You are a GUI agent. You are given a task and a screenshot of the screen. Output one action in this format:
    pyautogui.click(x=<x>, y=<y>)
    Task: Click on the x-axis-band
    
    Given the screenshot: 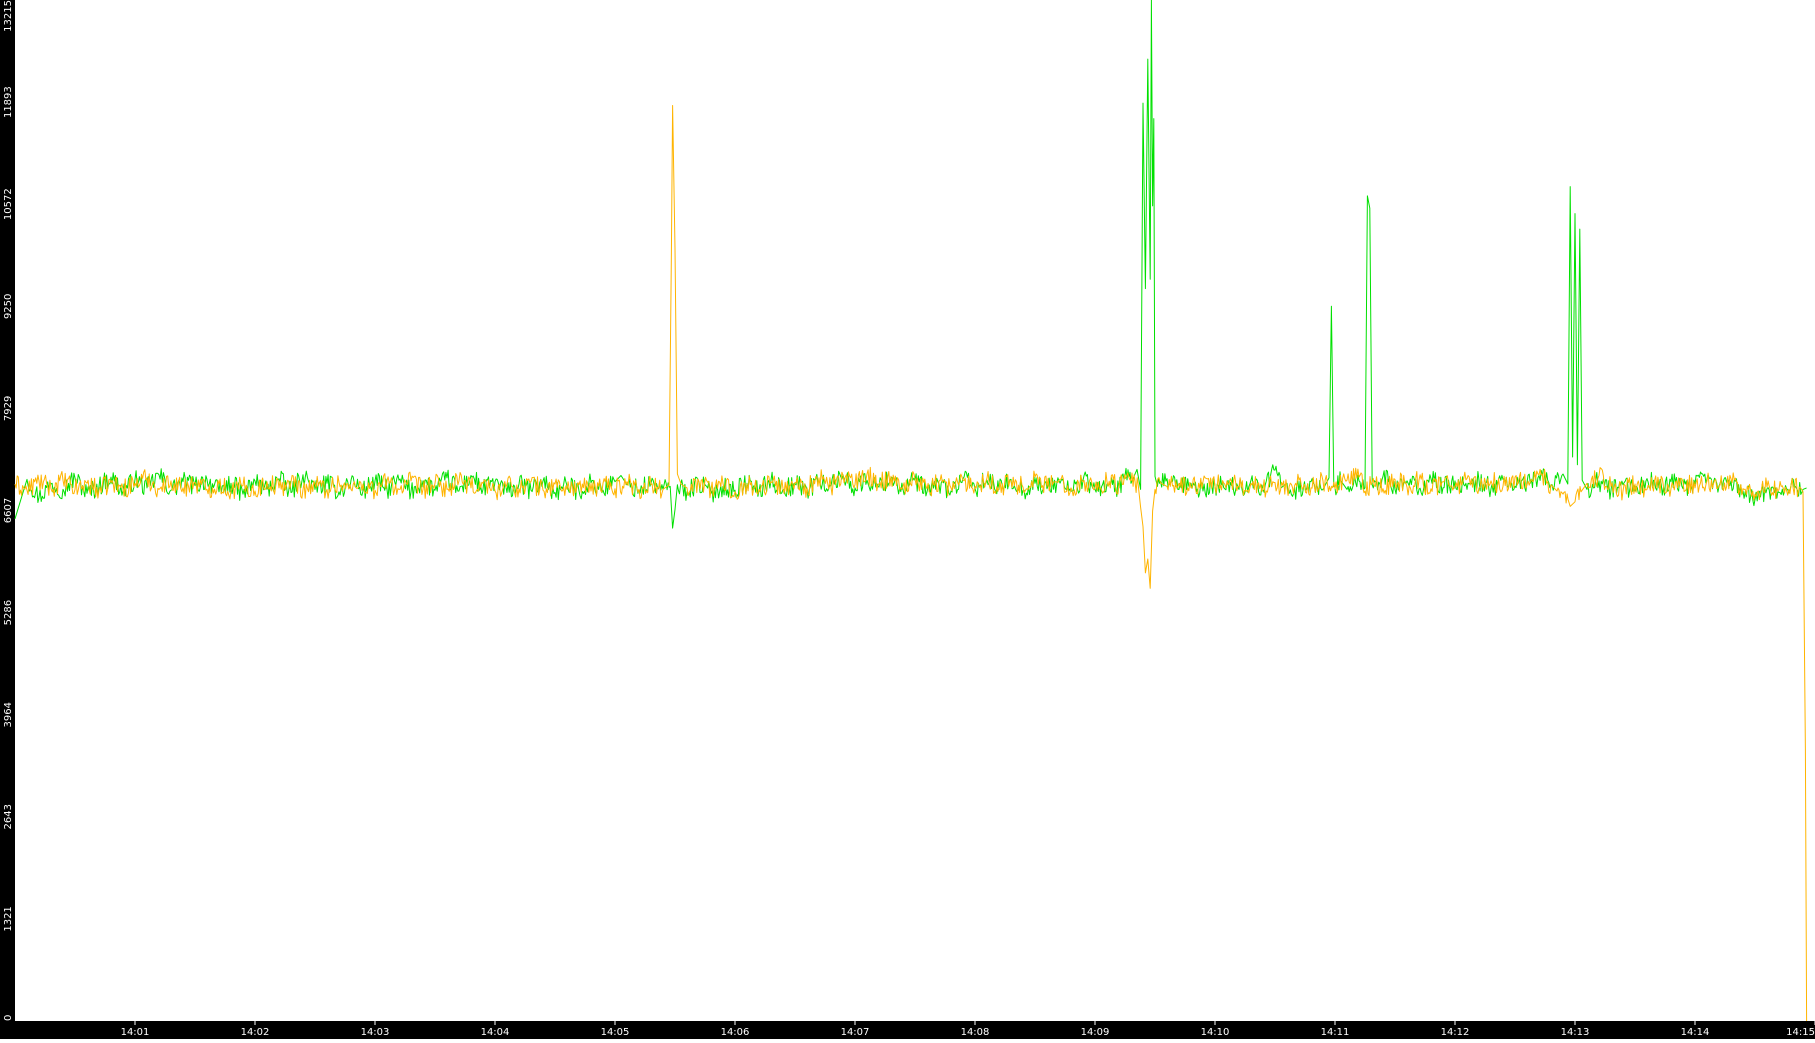 What is the action you would take?
    pyautogui.click(x=907, y=1030)
    